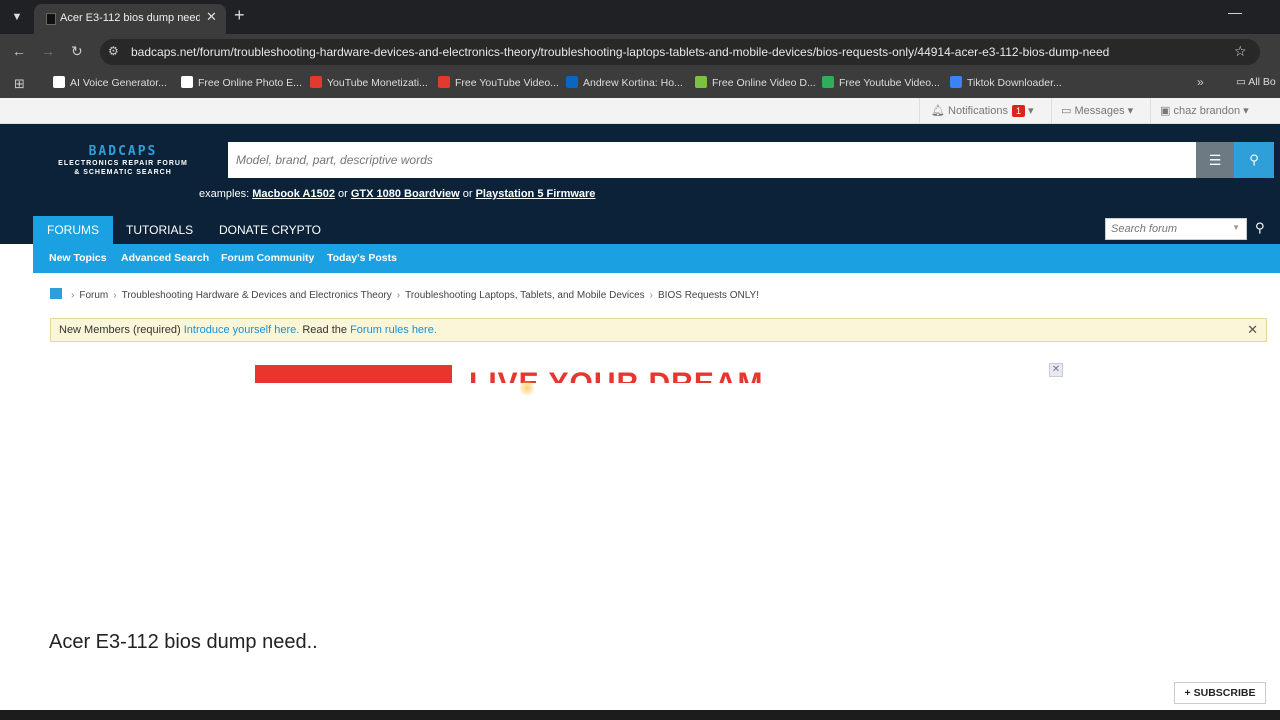 This screenshot has width=1280, height=720. Describe the element at coordinates (640, 715) in the screenshot. I see `os-taskbar` at that location.